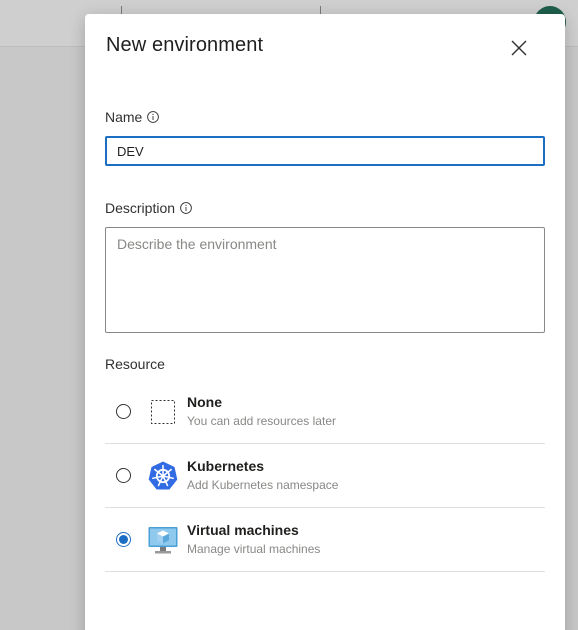 This screenshot has height=630, width=578. I want to click on resource-option-virtual-machines: Virtual machines Manage virtual machines, so click(325, 540).